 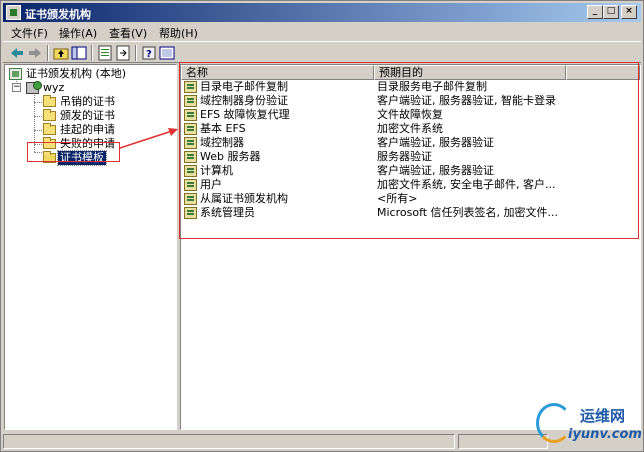 I want to click on column-header-filler, so click(x=603, y=72).